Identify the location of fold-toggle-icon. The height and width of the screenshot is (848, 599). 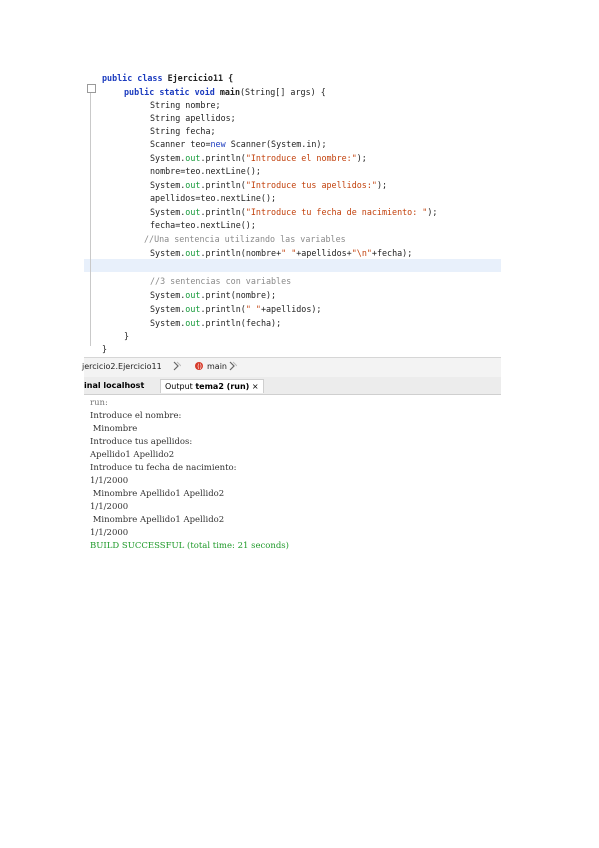
(91, 88).